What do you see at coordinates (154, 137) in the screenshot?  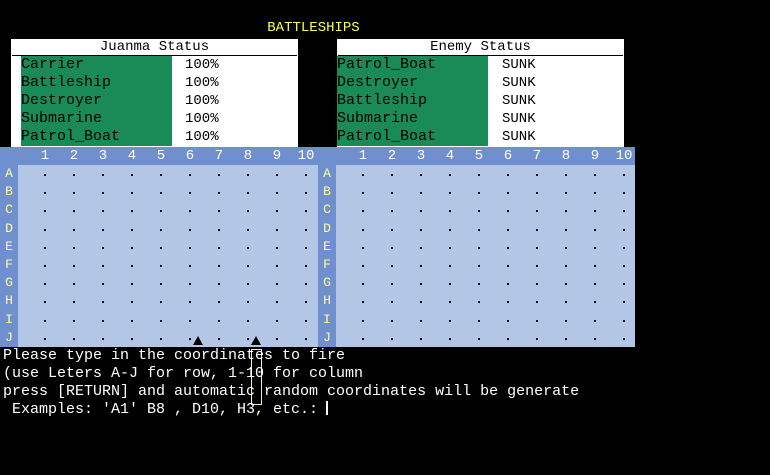 I see `player-ship-row: Patrol_Boat 100%` at bounding box center [154, 137].